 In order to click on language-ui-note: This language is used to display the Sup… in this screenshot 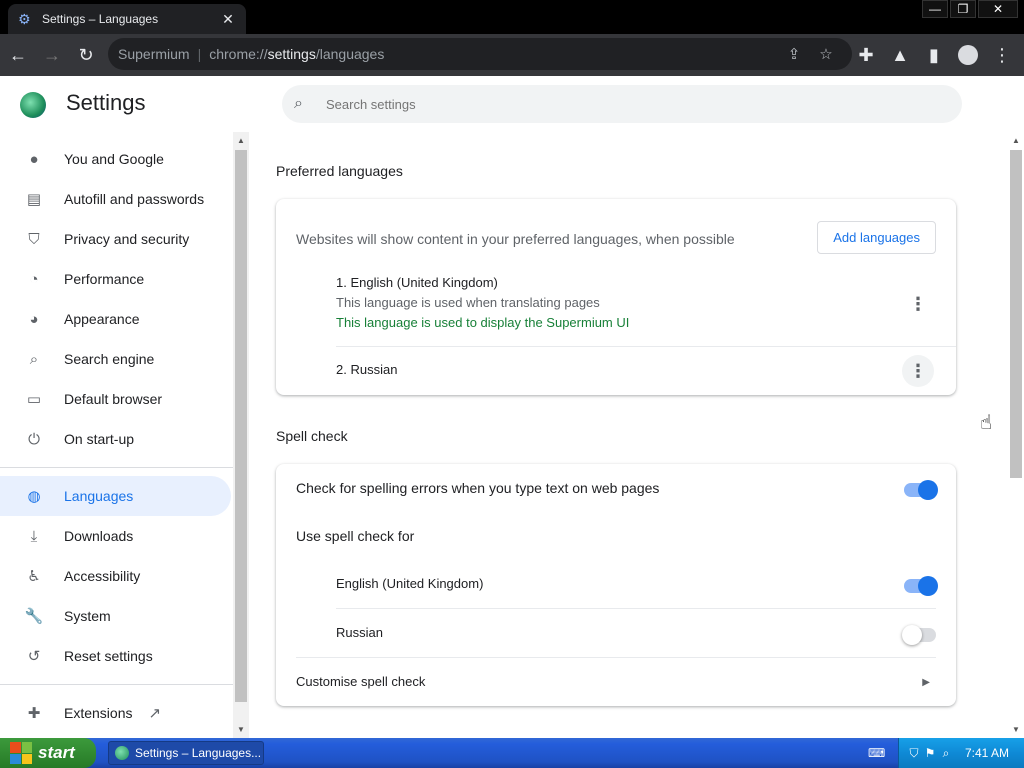, I will do `click(483, 322)`.